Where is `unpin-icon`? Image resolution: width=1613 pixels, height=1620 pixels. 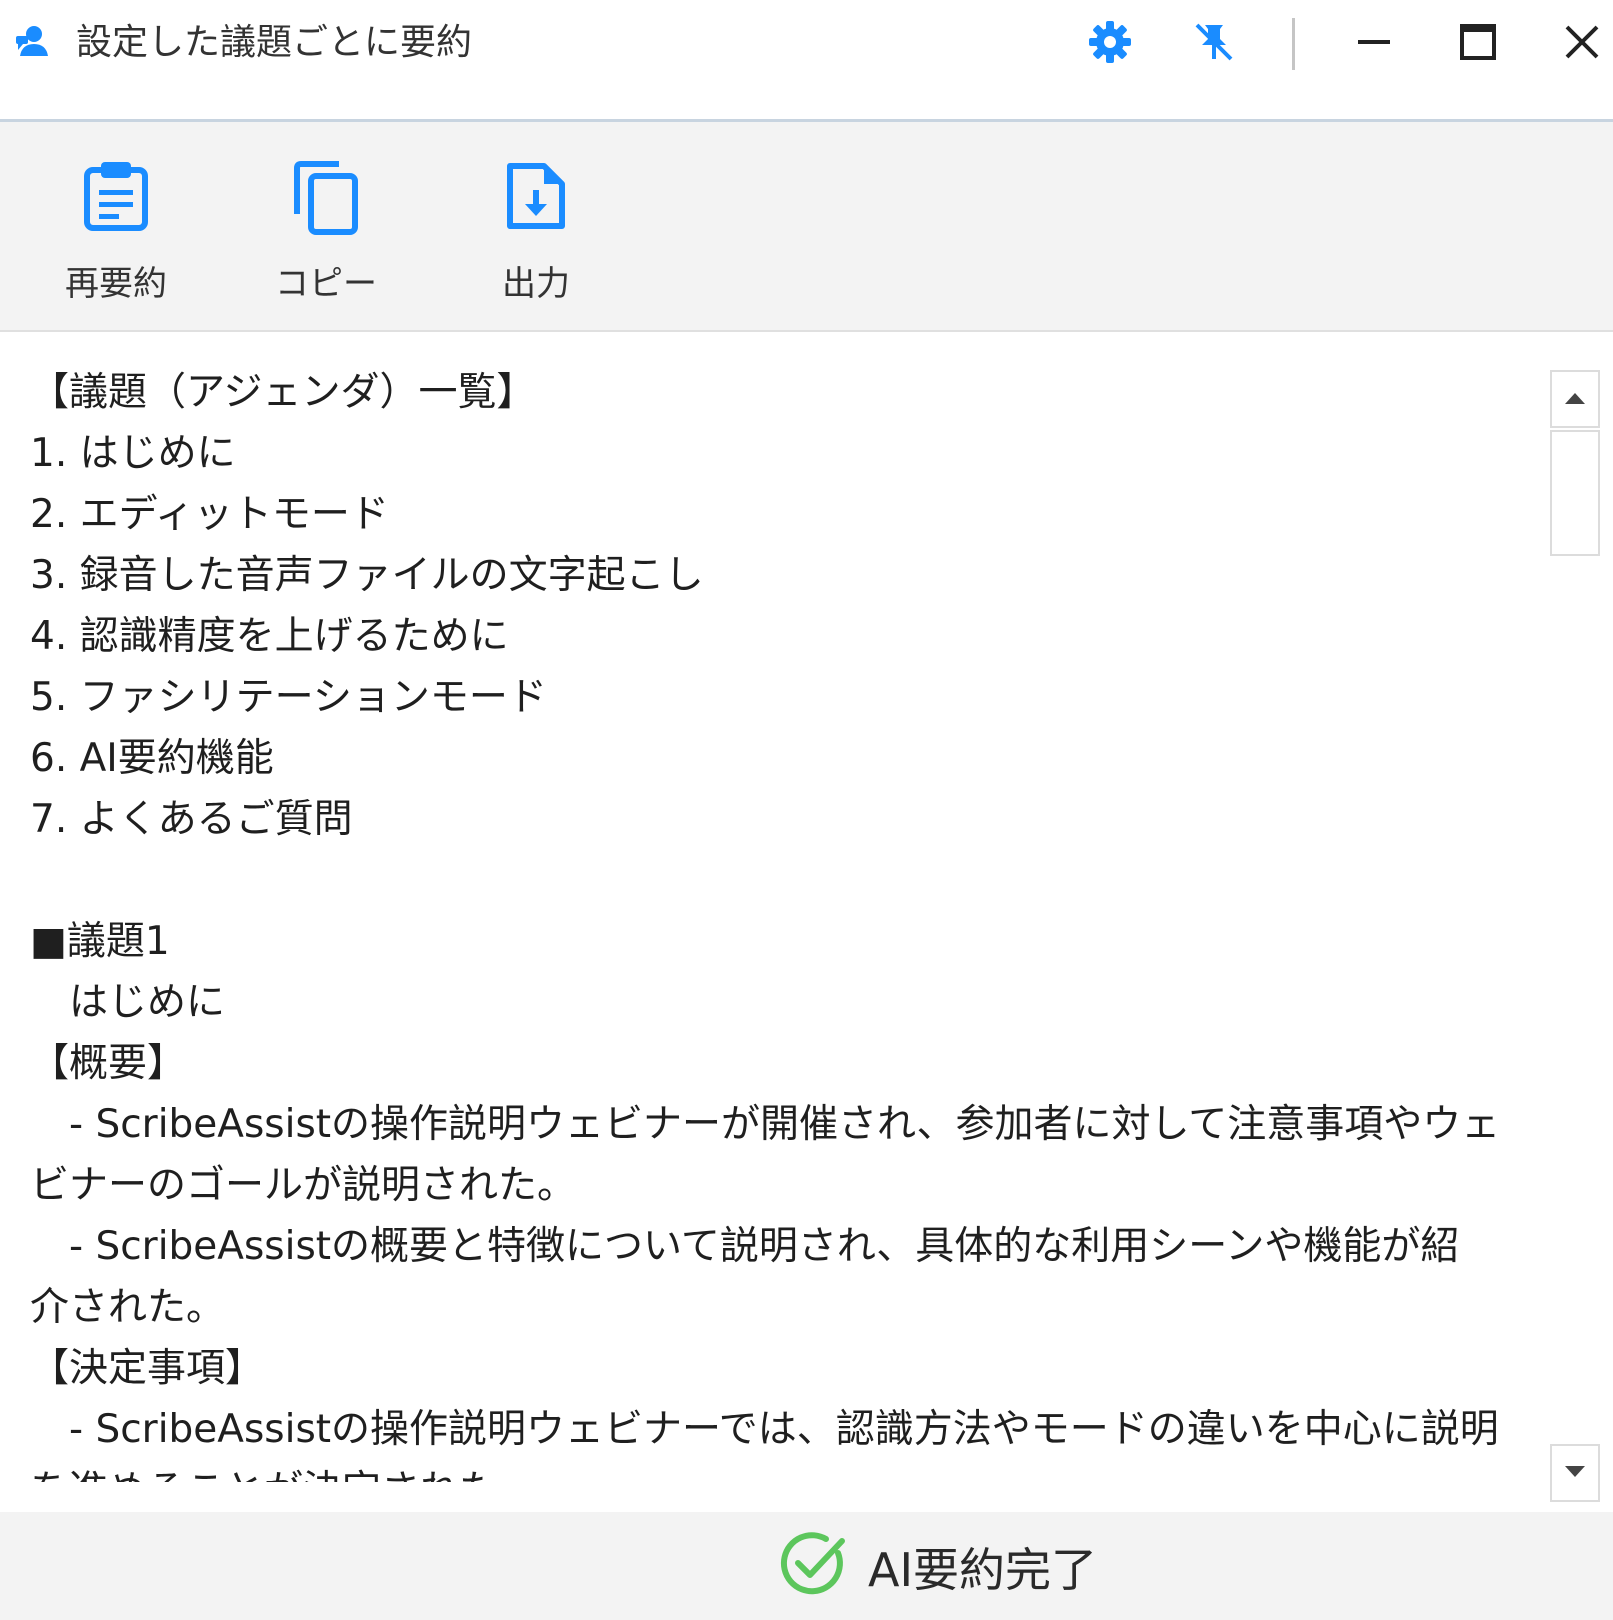
unpin-icon is located at coordinates (1214, 44).